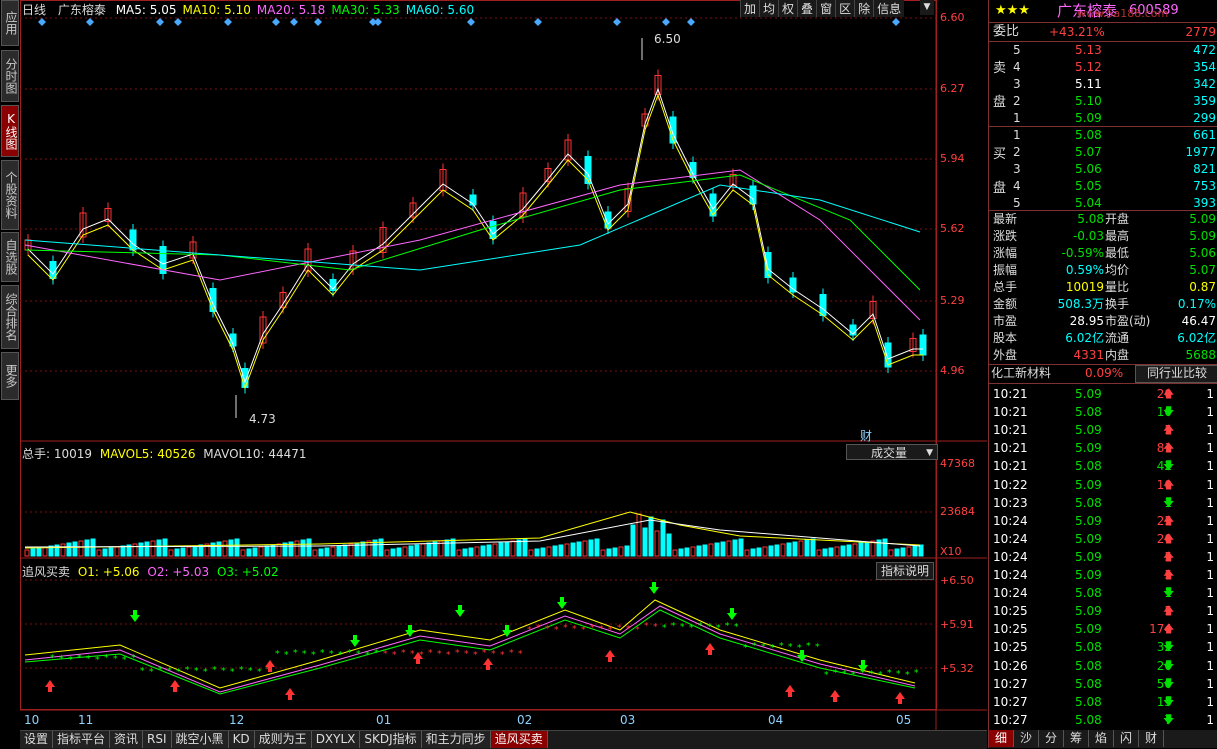 The height and width of the screenshot is (749, 1217). What do you see at coordinates (889, 8) in the screenshot?
I see `toolbar-button-7: 信息` at bounding box center [889, 8].